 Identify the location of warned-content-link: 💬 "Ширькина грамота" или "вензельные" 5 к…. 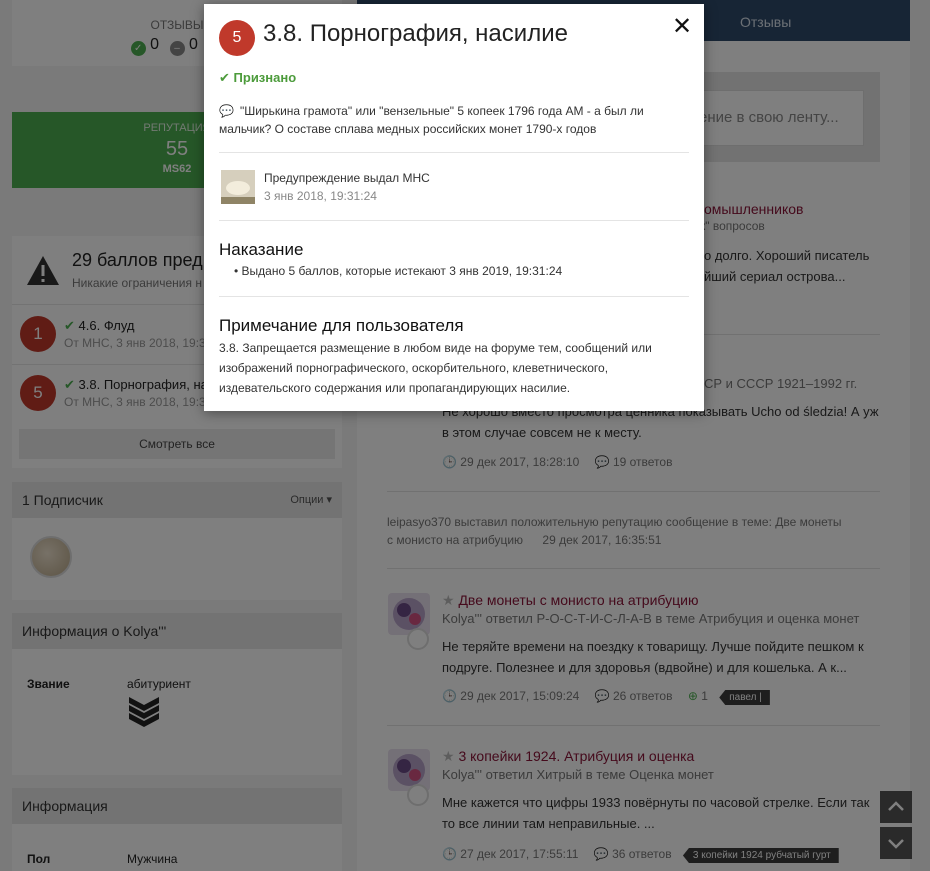
(454, 120).